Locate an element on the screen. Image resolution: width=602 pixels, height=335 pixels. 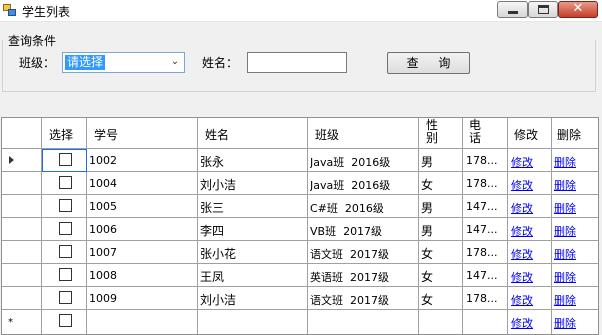
row-class: 英语班 2017级 is located at coordinates (349, 277).